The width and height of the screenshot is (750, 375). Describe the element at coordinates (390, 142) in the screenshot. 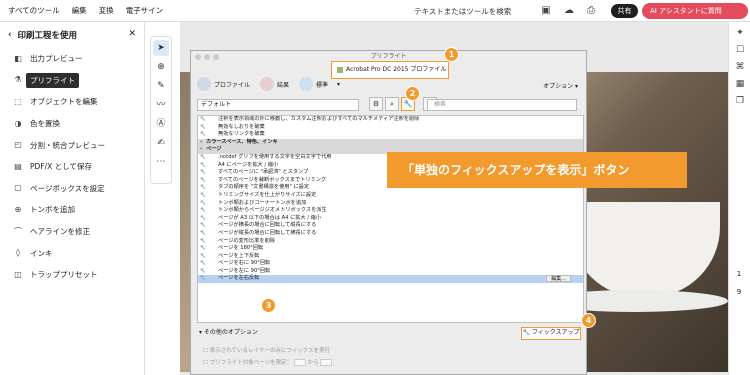

I see `list-section-header: カラースペース、特色、インキ` at that location.